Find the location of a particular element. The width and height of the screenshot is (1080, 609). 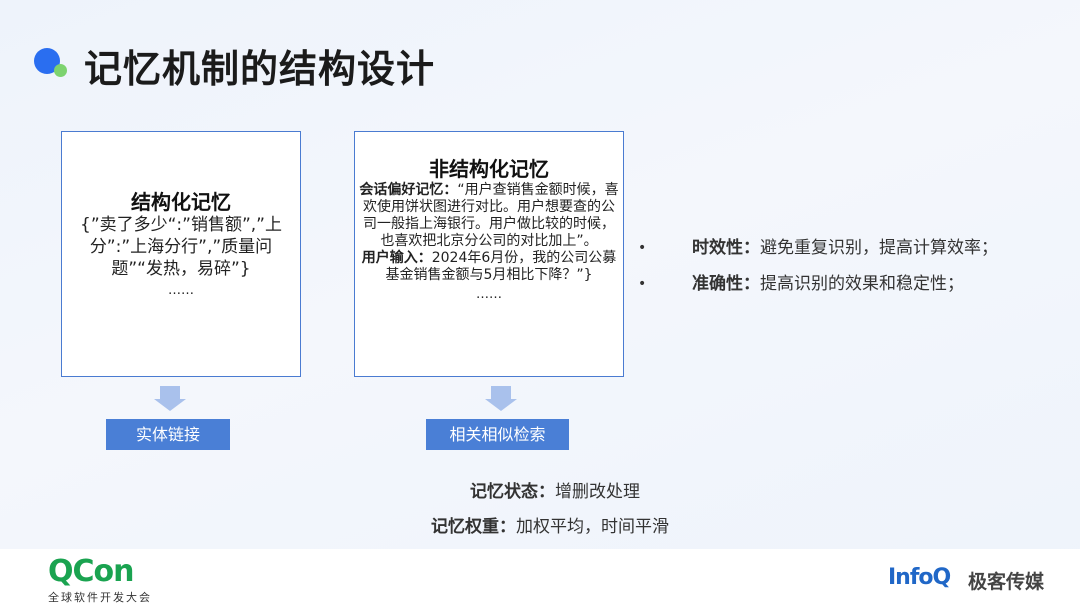

timeliness-text: 避免重复识别，提高计算效率； is located at coordinates (879, 248).